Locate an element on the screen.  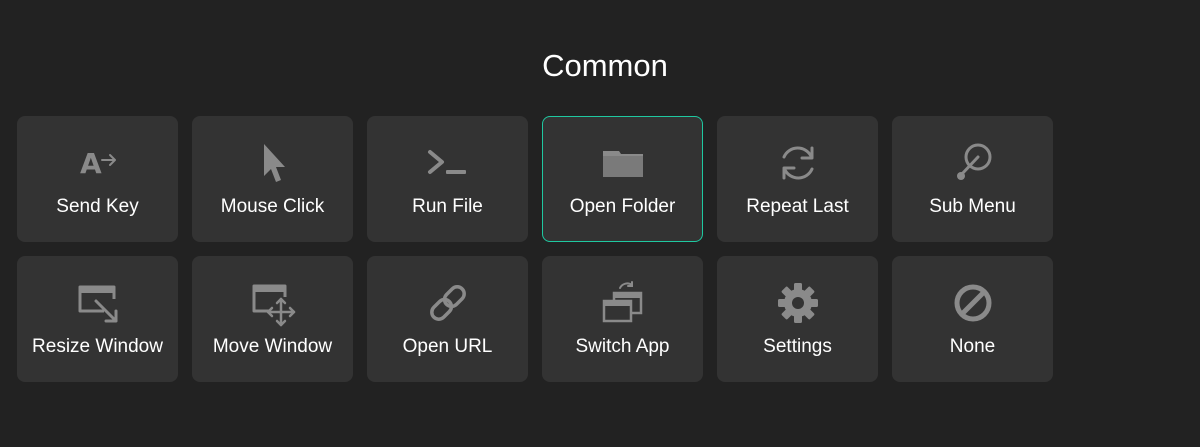
tile-label: Repeat Last is located at coordinates (797, 206).